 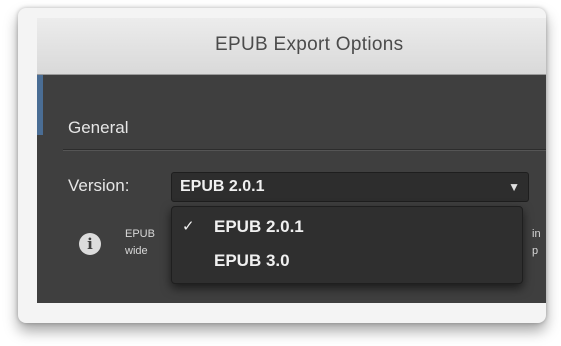 What do you see at coordinates (304, 149) in the screenshot?
I see `section-divider` at bounding box center [304, 149].